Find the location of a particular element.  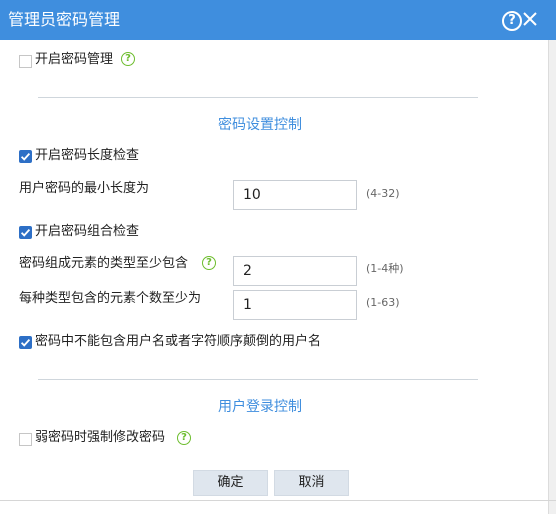

dialog-title: 管理员密码管理 is located at coordinates (64, 19).